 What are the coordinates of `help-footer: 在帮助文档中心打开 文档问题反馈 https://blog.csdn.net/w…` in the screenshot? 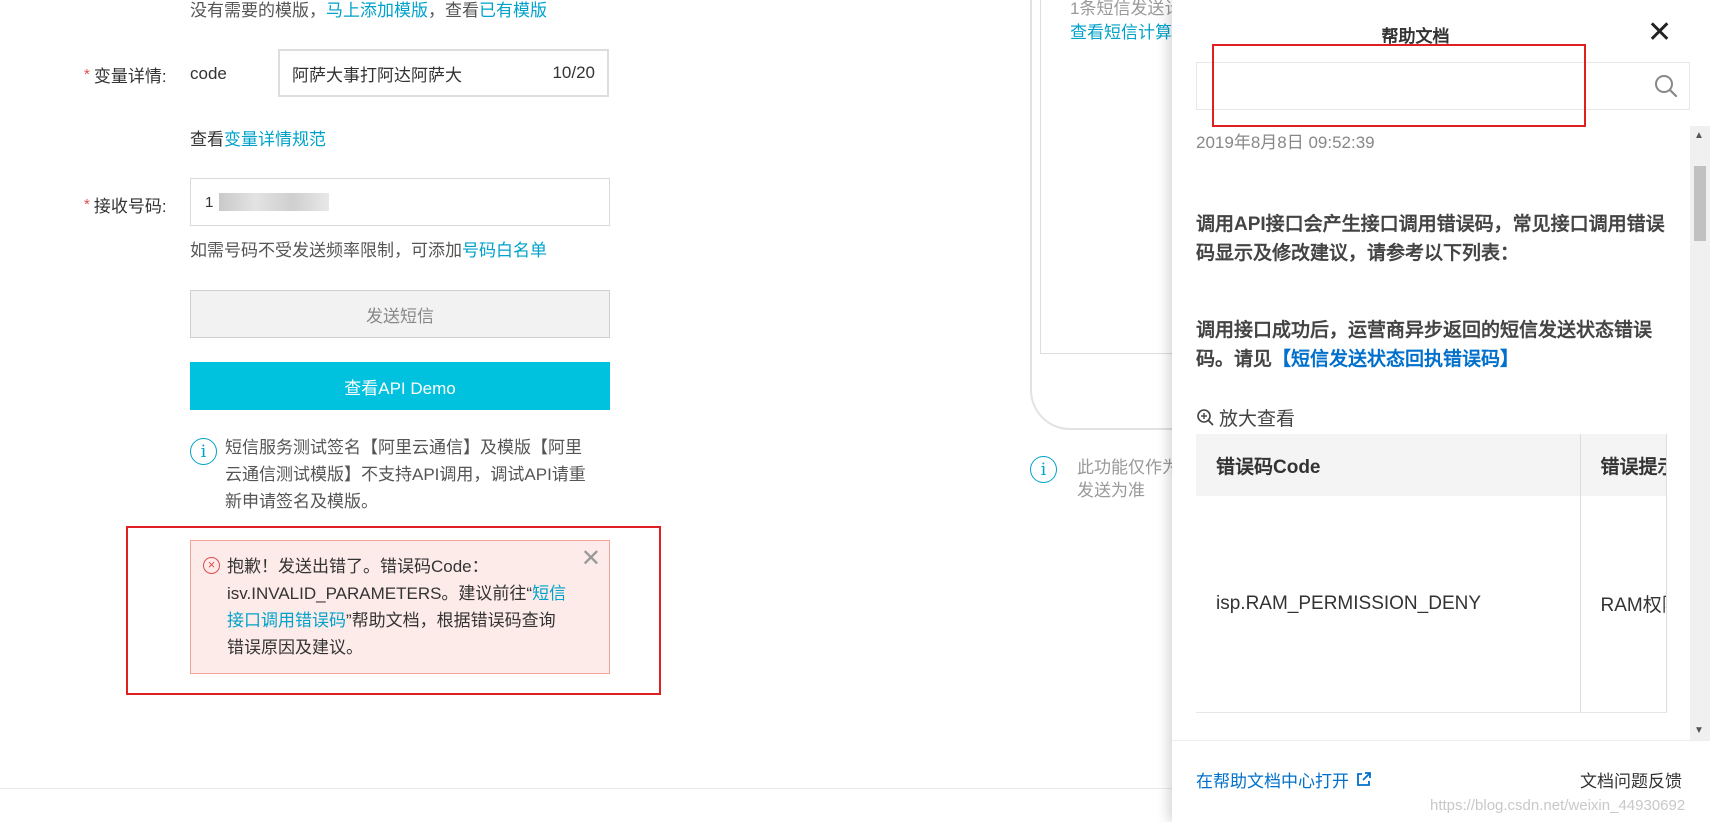 It's located at (1441, 781).